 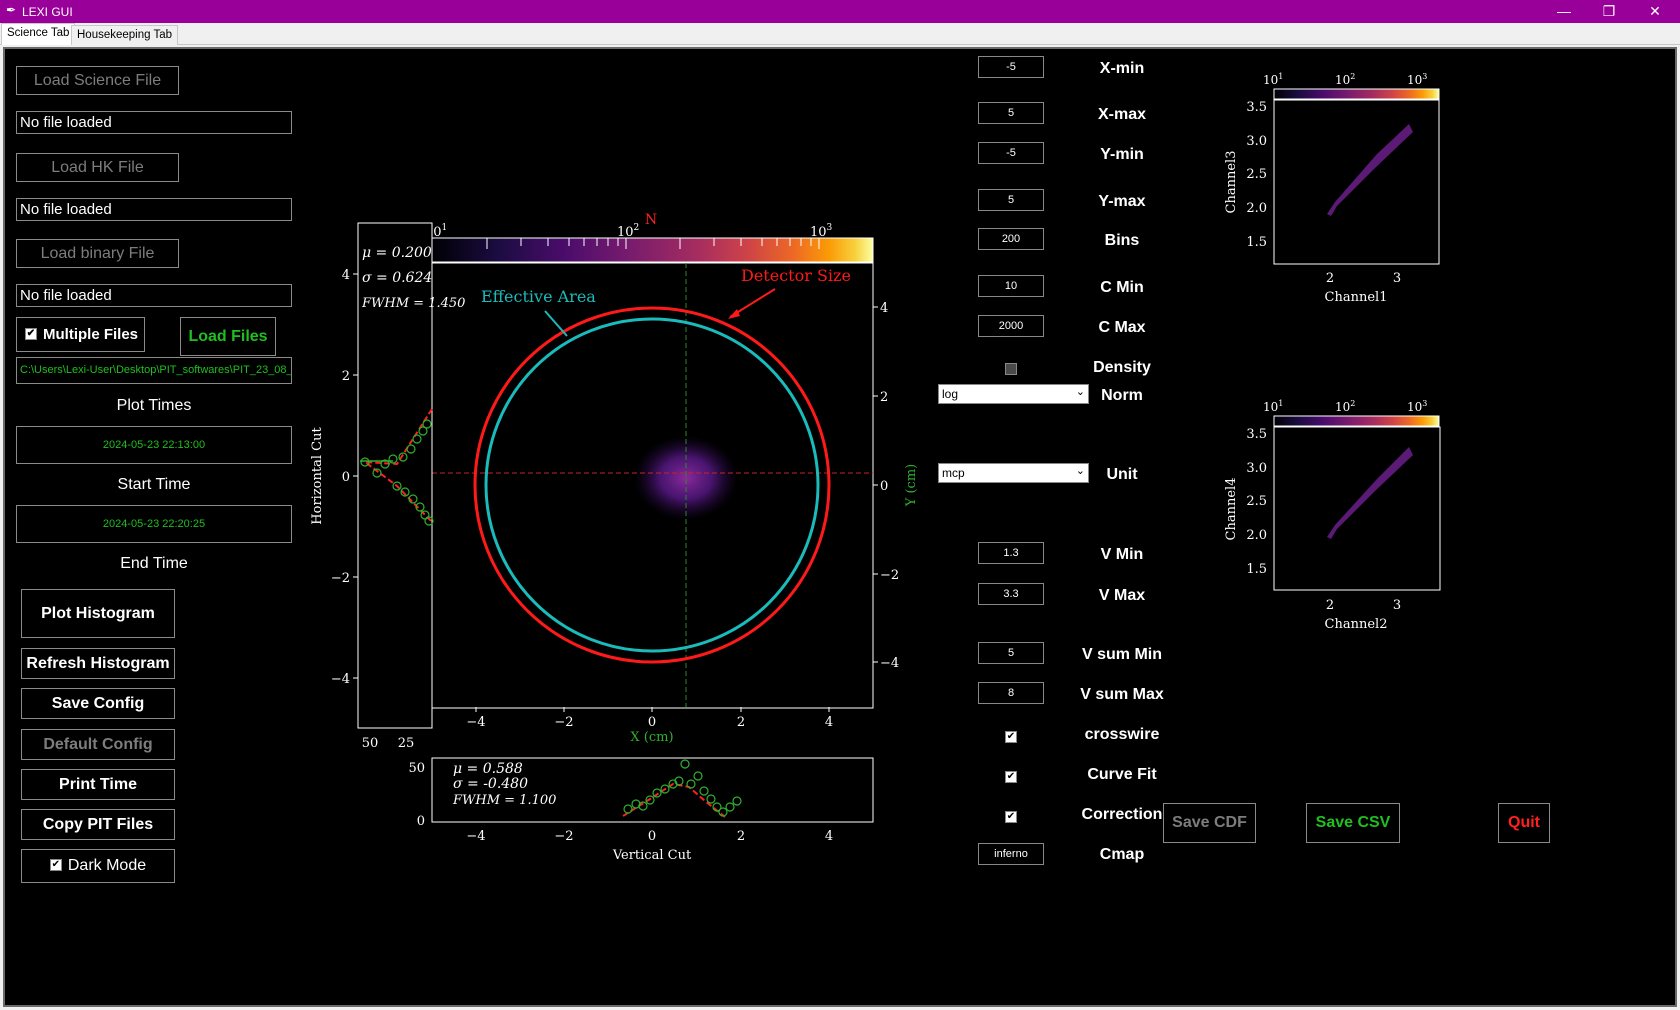 I want to click on tab-housekeeping: Housekeeping Tab, so click(x=125, y=35).